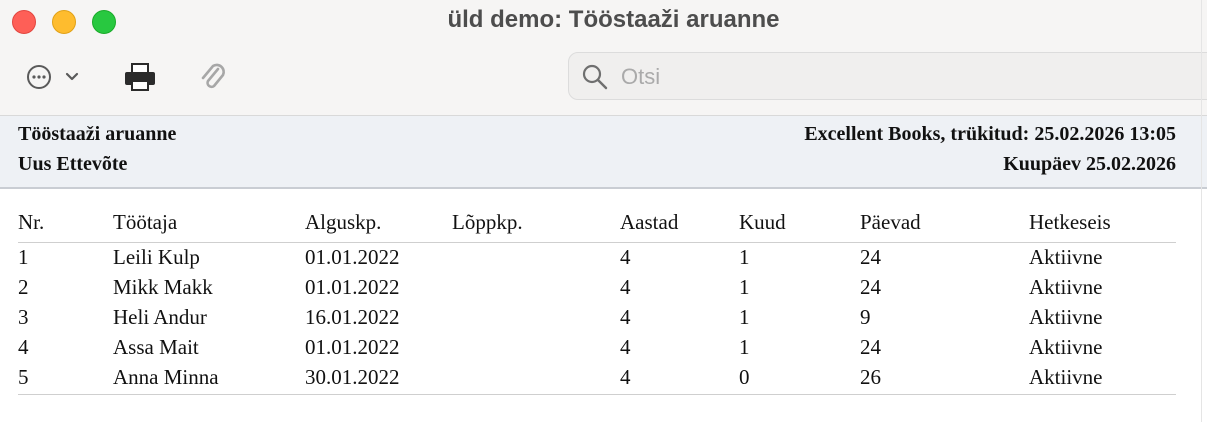  What do you see at coordinates (487, 222) in the screenshot?
I see `column-header: Lõppkp.` at bounding box center [487, 222].